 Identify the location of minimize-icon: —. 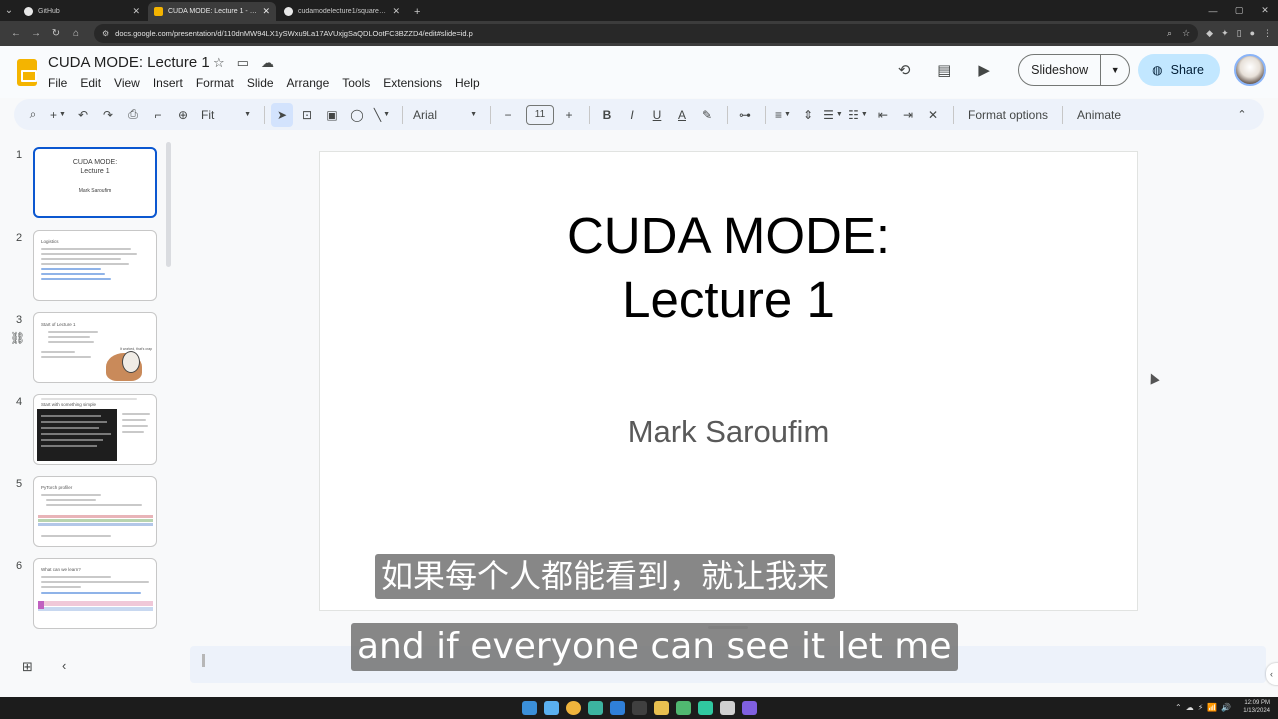
(1213, 11).